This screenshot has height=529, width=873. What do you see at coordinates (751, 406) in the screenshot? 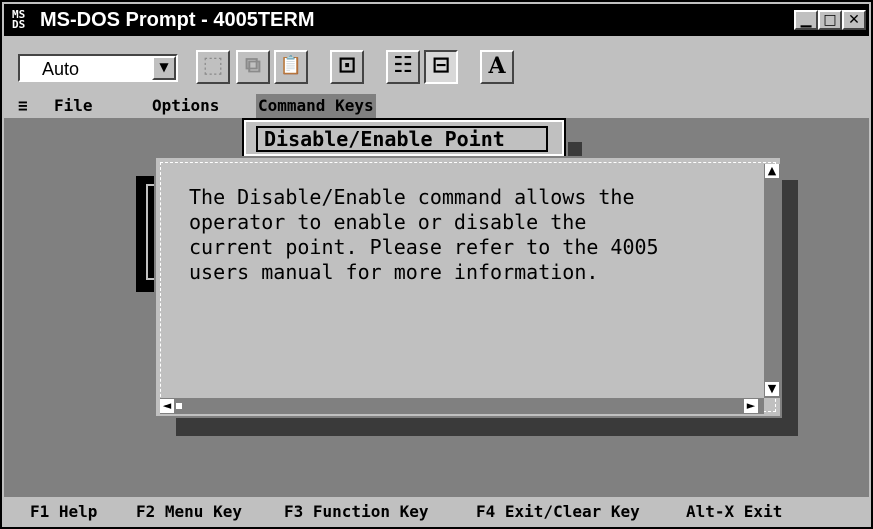
I see `scroll-right-icon: ►` at bounding box center [751, 406].